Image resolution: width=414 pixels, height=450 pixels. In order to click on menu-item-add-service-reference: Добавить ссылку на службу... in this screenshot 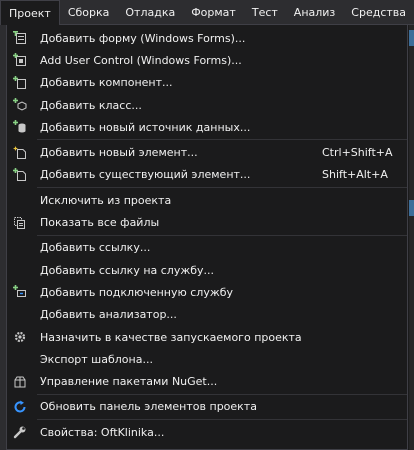, I will do `click(207, 270)`.